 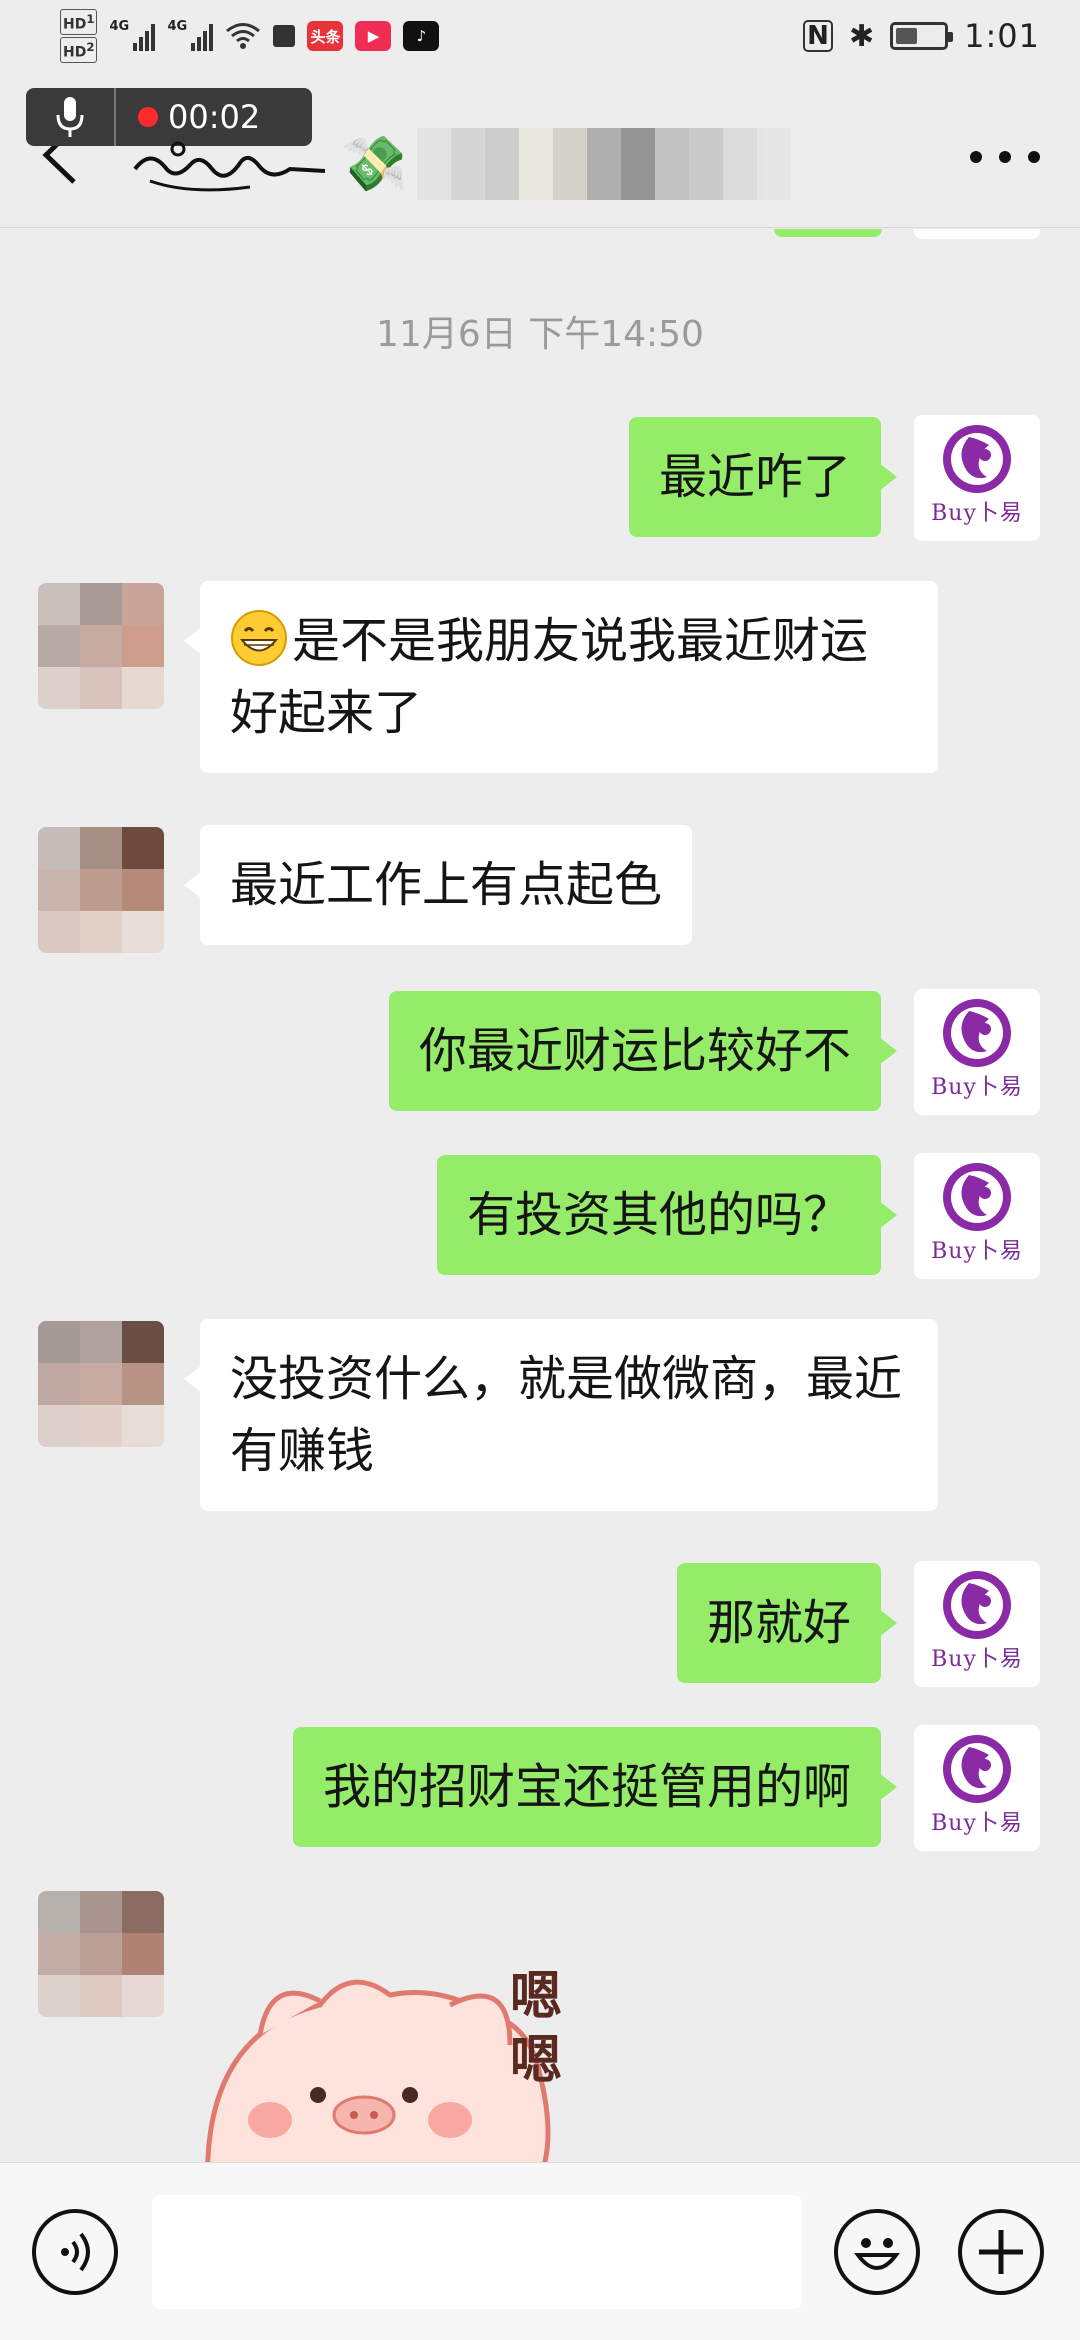 I want to click on grinning-face-icon, so click(x=259, y=638).